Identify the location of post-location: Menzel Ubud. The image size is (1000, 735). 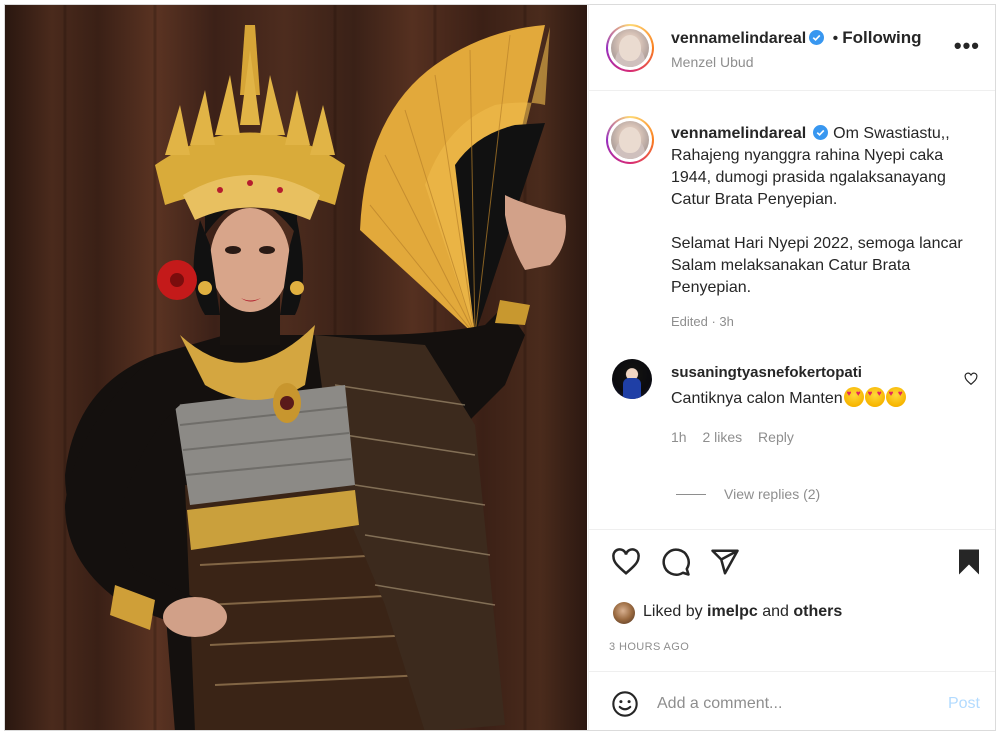
(712, 62).